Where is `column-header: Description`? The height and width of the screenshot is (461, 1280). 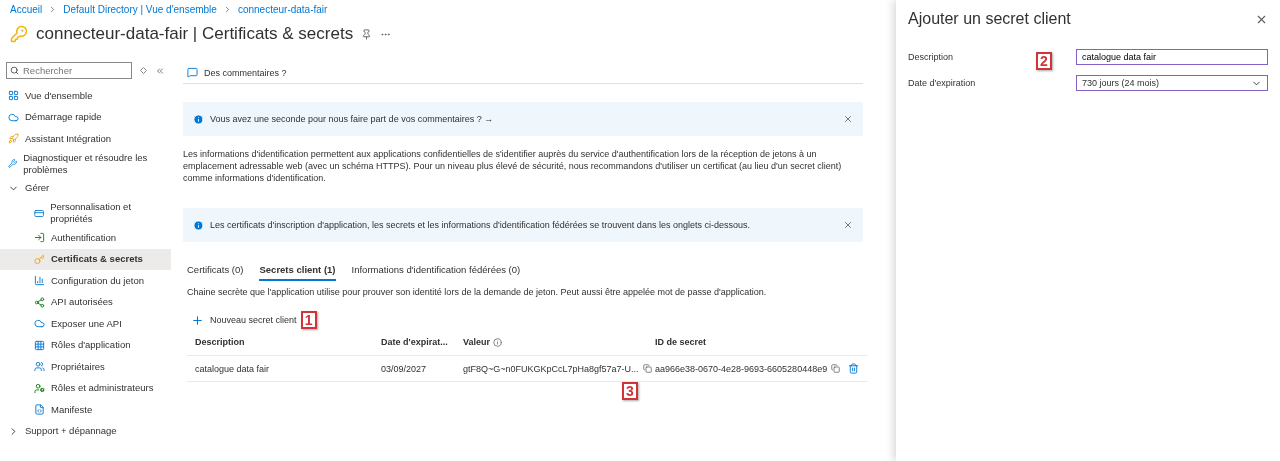 column-header: Description is located at coordinates (280, 342).